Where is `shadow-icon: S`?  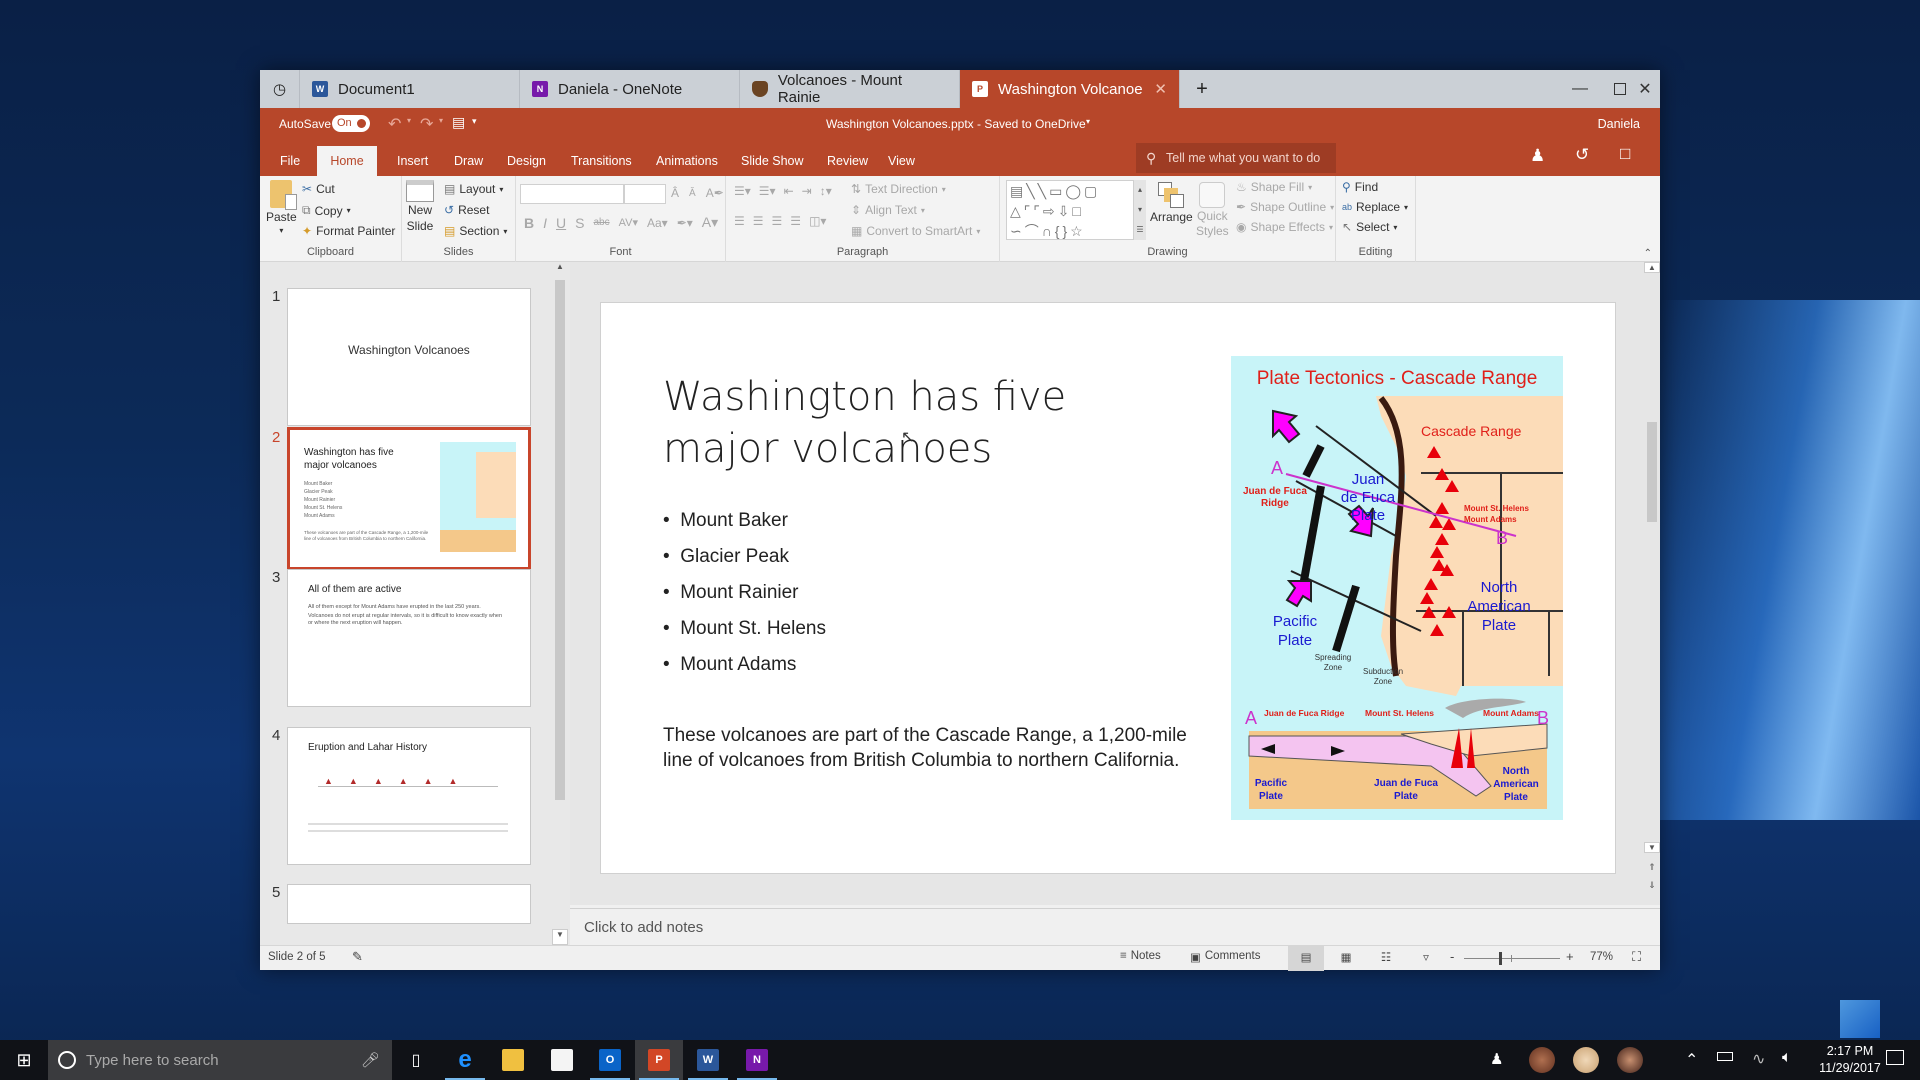
shadow-icon: S is located at coordinates (579, 223).